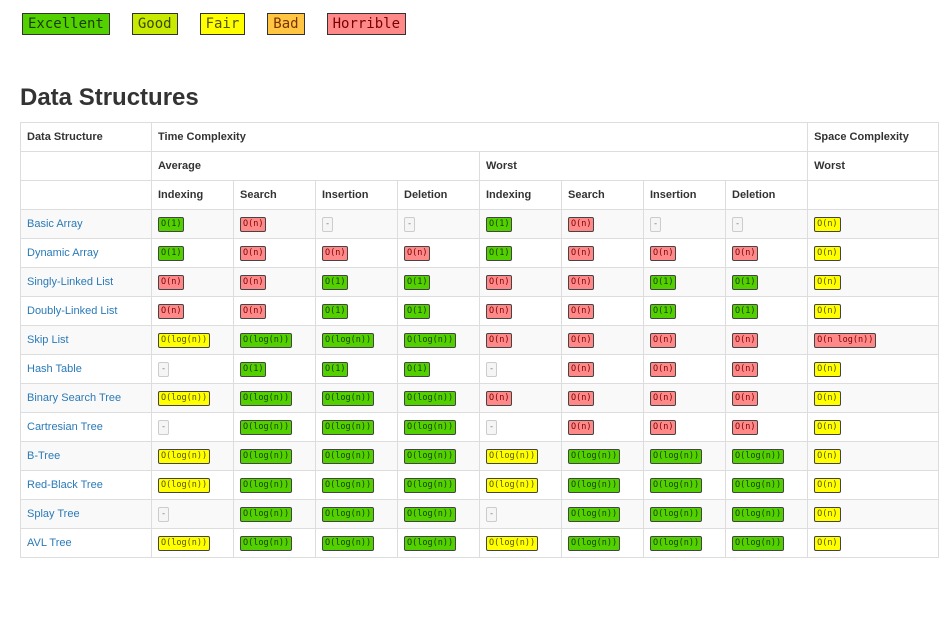  I want to click on header-space-worst: Worst, so click(873, 166).